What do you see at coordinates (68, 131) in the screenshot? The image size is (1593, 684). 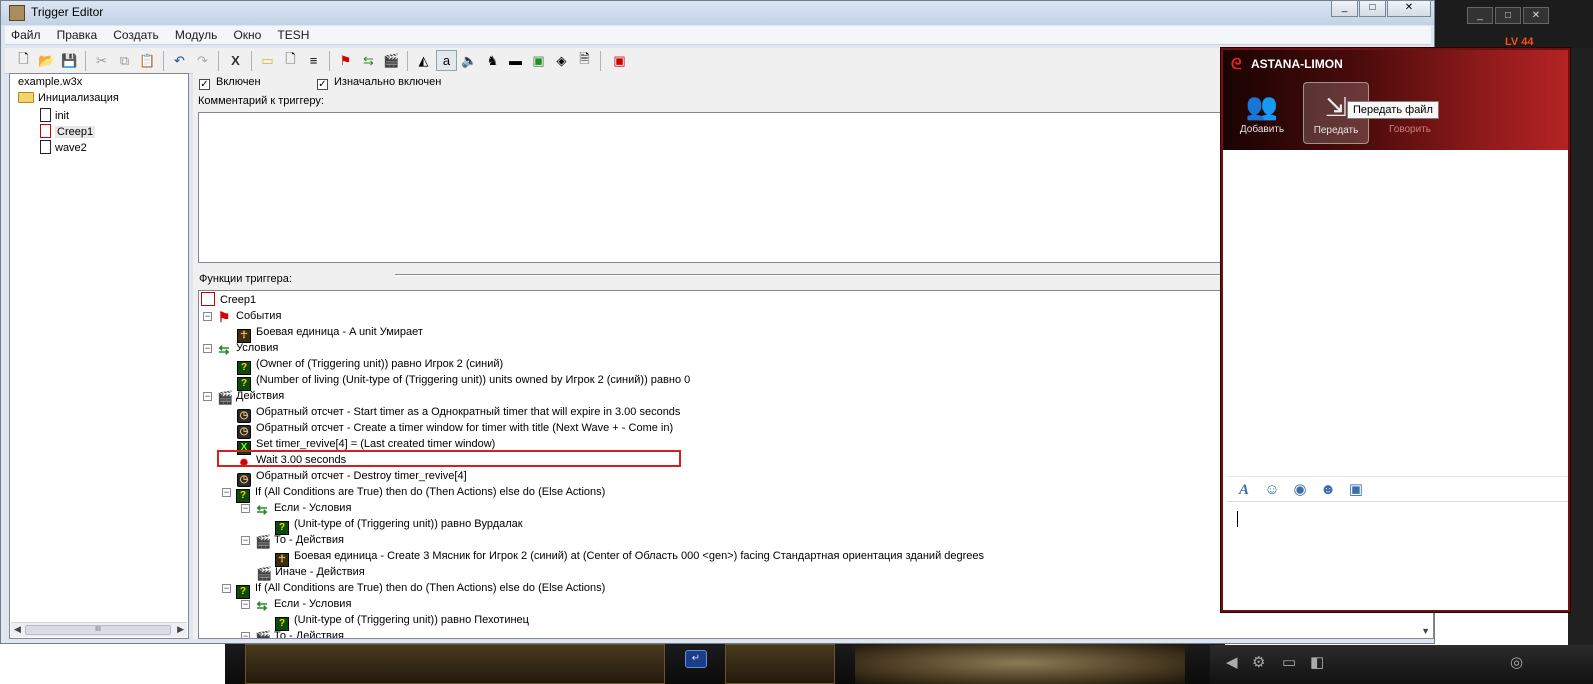 I see `tree-item-creep1: Creep1` at bounding box center [68, 131].